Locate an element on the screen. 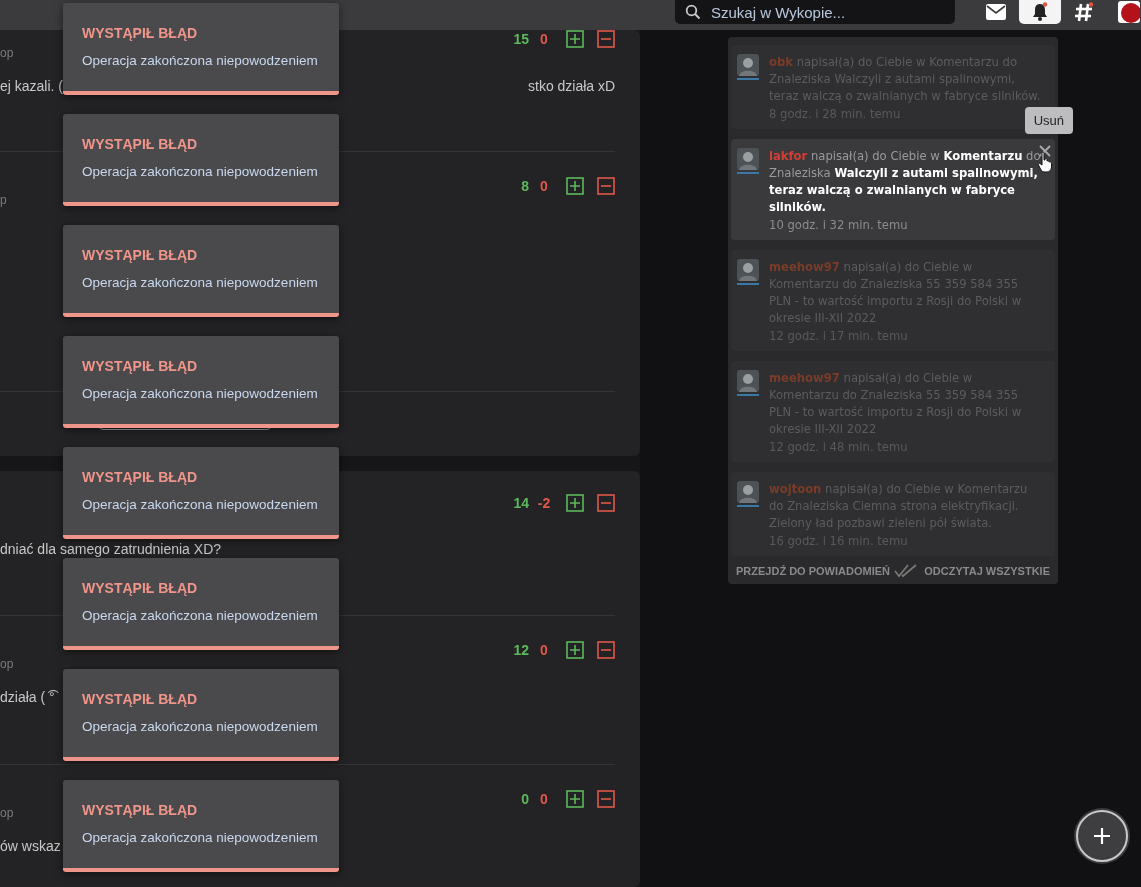 The height and width of the screenshot is (887, 1141). notification-text: lakfor napisał(a) do Ciebie w Komentarzu do Znaleziska Walczyli z autami spalinowymi, teraz walczą o zwalnianych w fabryce silników. is located at coordinates (905, 182).